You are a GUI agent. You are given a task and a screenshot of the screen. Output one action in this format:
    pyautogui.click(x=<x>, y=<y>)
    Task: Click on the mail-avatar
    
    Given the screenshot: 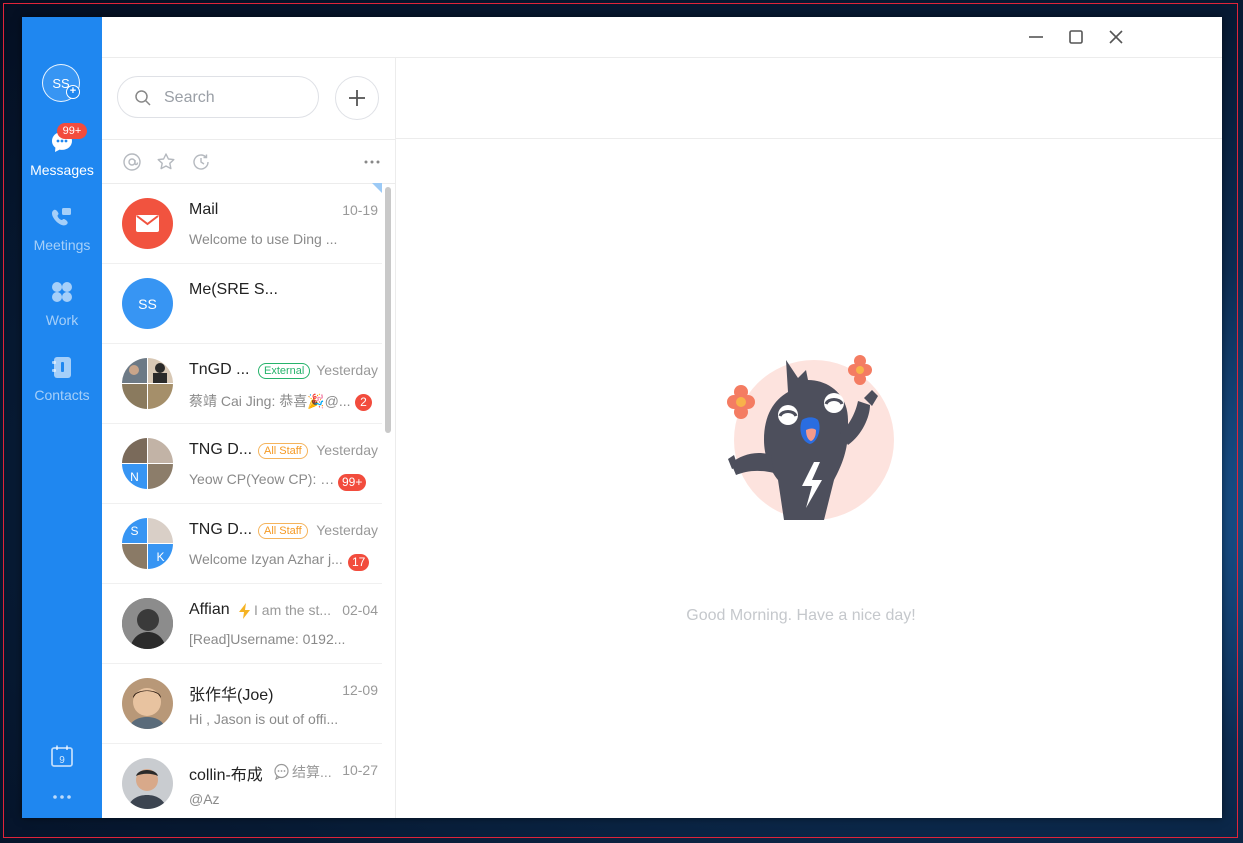 What is the action you would take?
    pyautogui.click(x=147, y=223)
    